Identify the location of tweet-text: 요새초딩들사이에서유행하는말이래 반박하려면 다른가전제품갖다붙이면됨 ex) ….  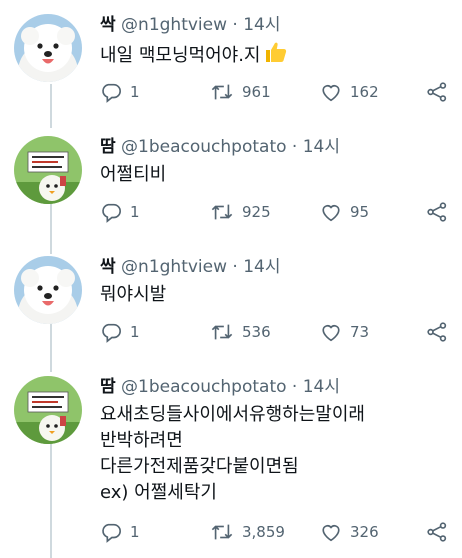
(232, 454).